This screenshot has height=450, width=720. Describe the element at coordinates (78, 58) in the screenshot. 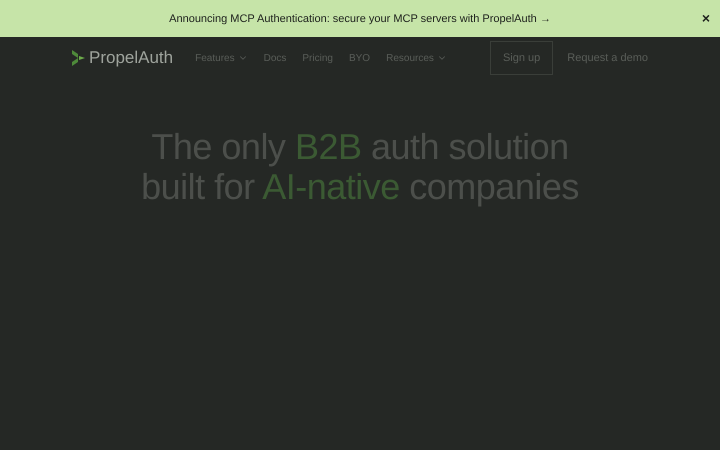

I see `logo-icon` at that location.